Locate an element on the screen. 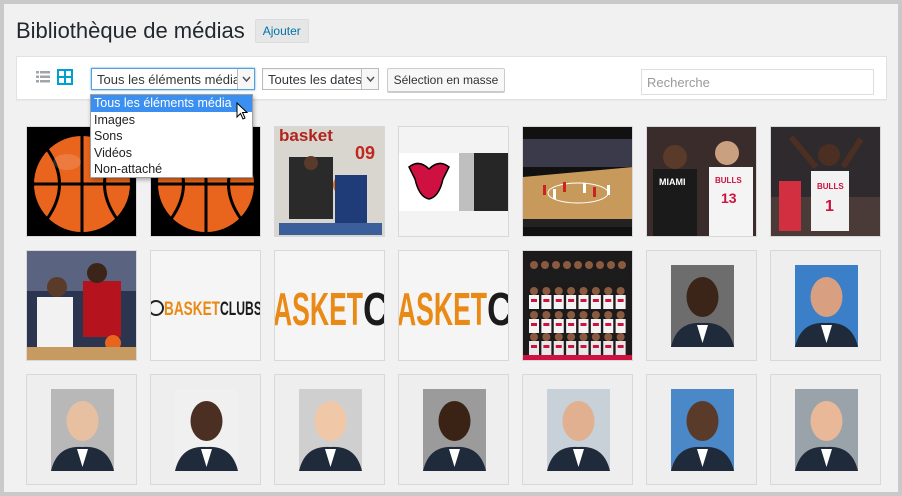 The width and height of the screenshot is (902, 496). dropdown-option-unattached: Non-attaché is located at coordinates (171, 169).